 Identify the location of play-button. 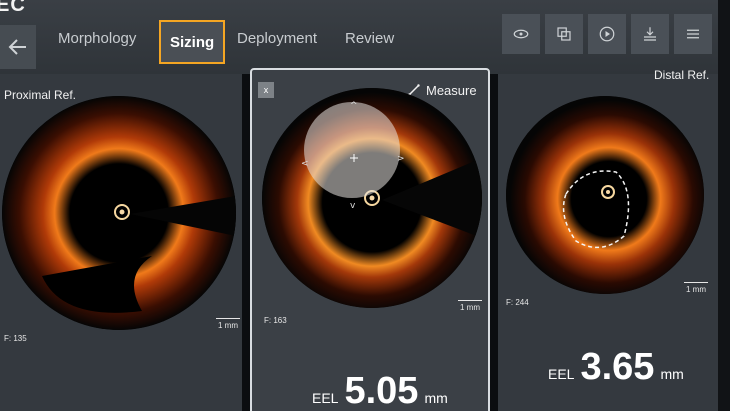
(607, 34).